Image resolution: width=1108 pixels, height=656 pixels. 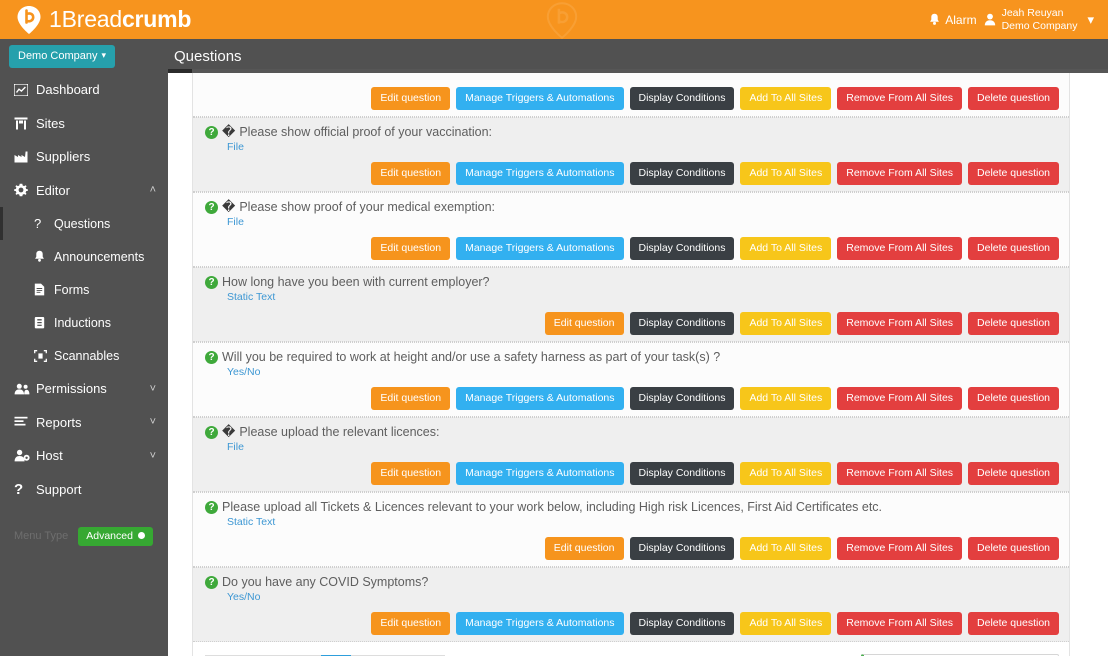 What do you see at coordinates (84, 490) in the screenshot?
I see `sidebar-item-support: ? Support` at bounding box center [84, 490].